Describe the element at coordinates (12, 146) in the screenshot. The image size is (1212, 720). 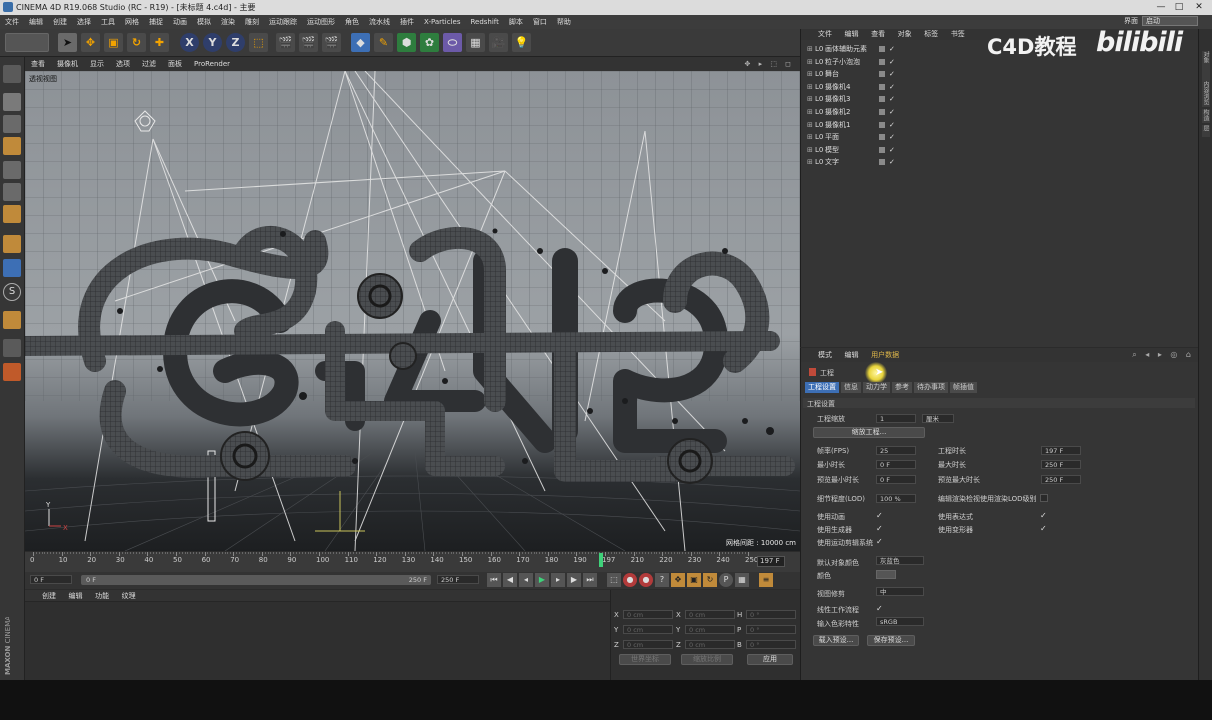
I see `workplane-icon` at that location.